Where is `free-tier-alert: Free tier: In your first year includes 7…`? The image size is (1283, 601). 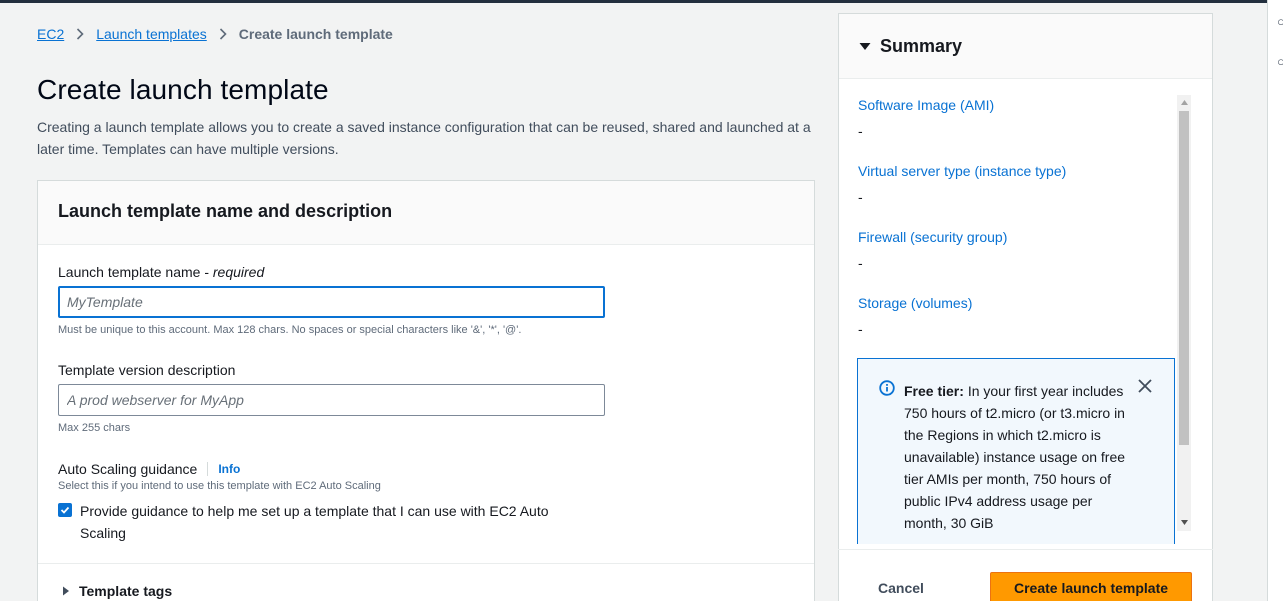
free-tier-alert: Free tier: In your first year includes 7… is located at coordinates (1016, 451).